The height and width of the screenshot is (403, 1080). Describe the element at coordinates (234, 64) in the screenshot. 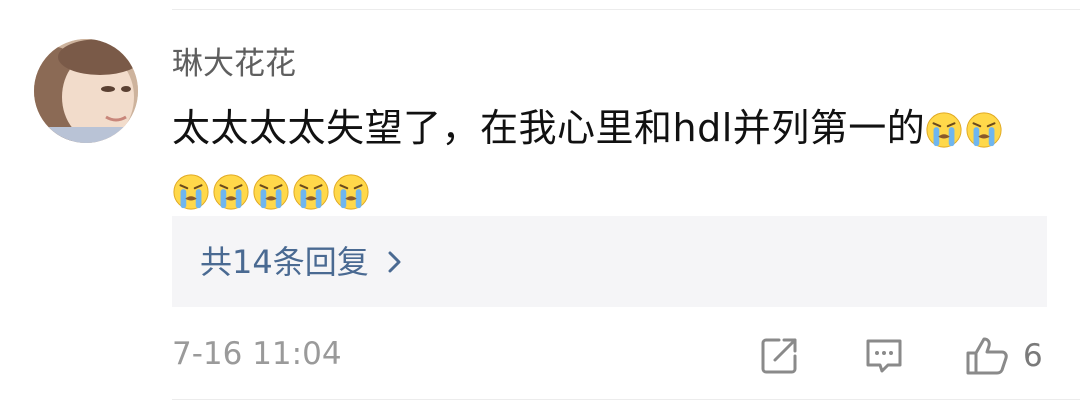

I see `username: 琳大花花` at that location.